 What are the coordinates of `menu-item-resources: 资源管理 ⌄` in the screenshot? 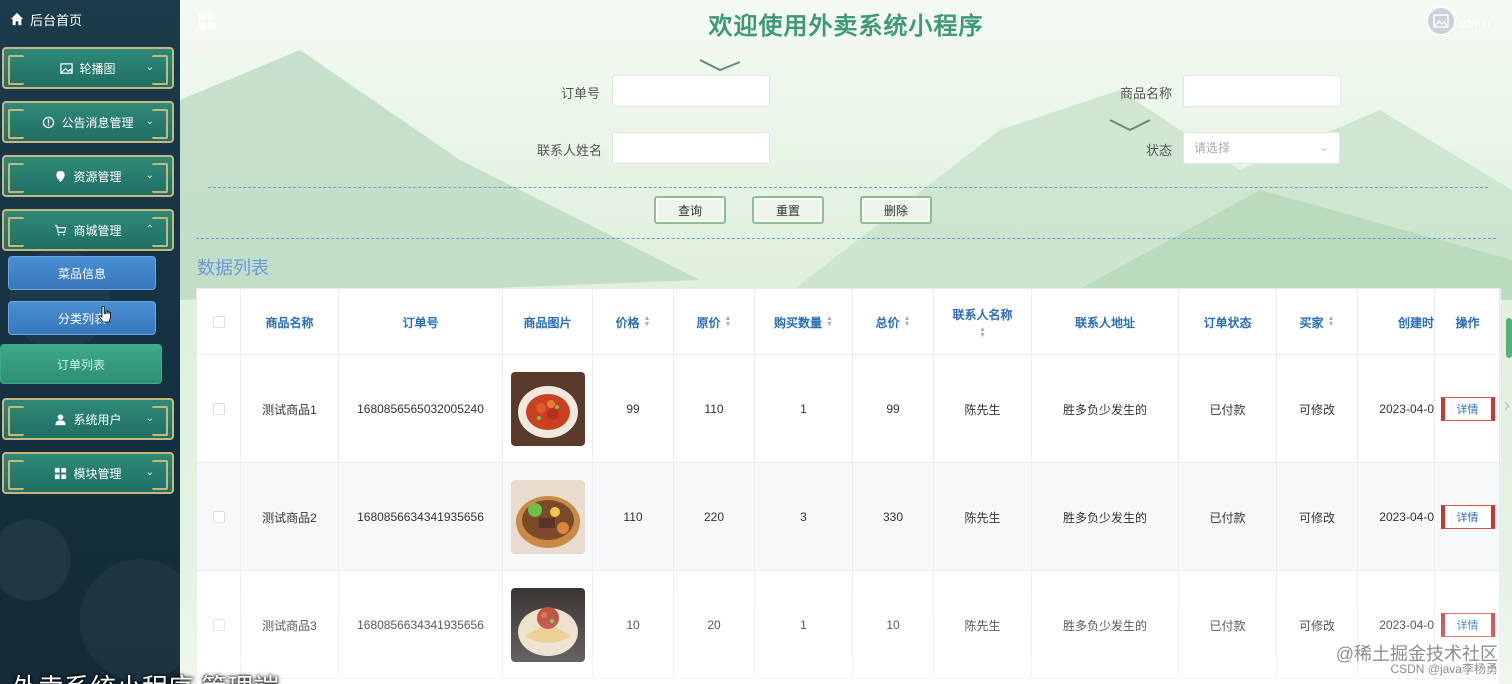 It's located at (88, 176).